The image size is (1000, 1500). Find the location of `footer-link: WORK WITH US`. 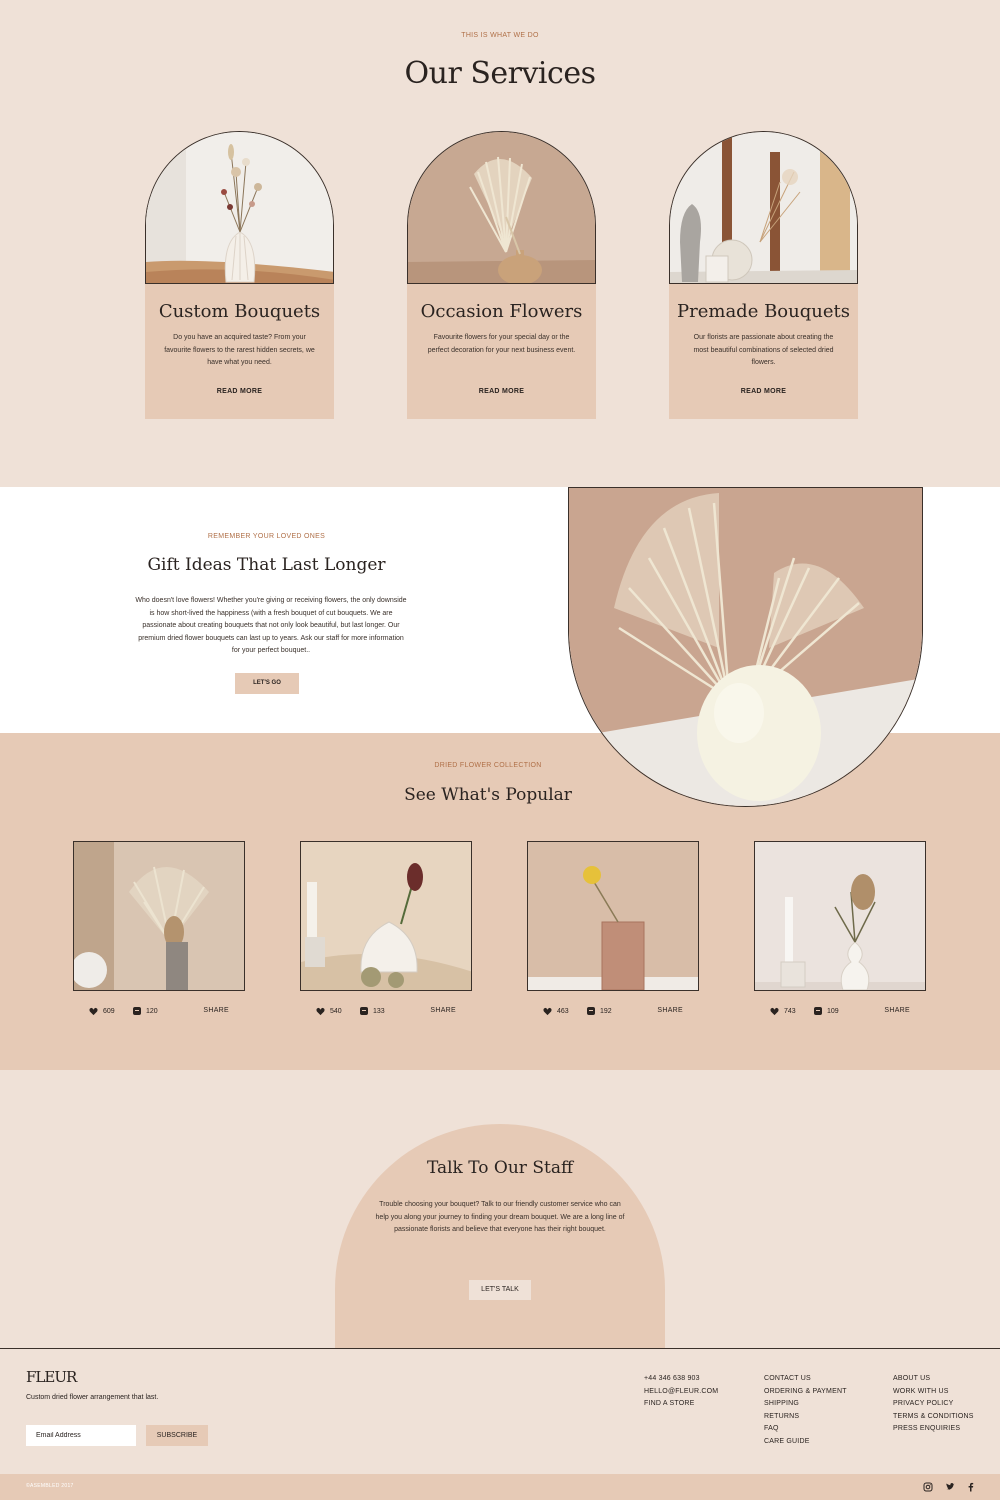

footer-link: WORK WITH US is located at coordinates (933, 1392).